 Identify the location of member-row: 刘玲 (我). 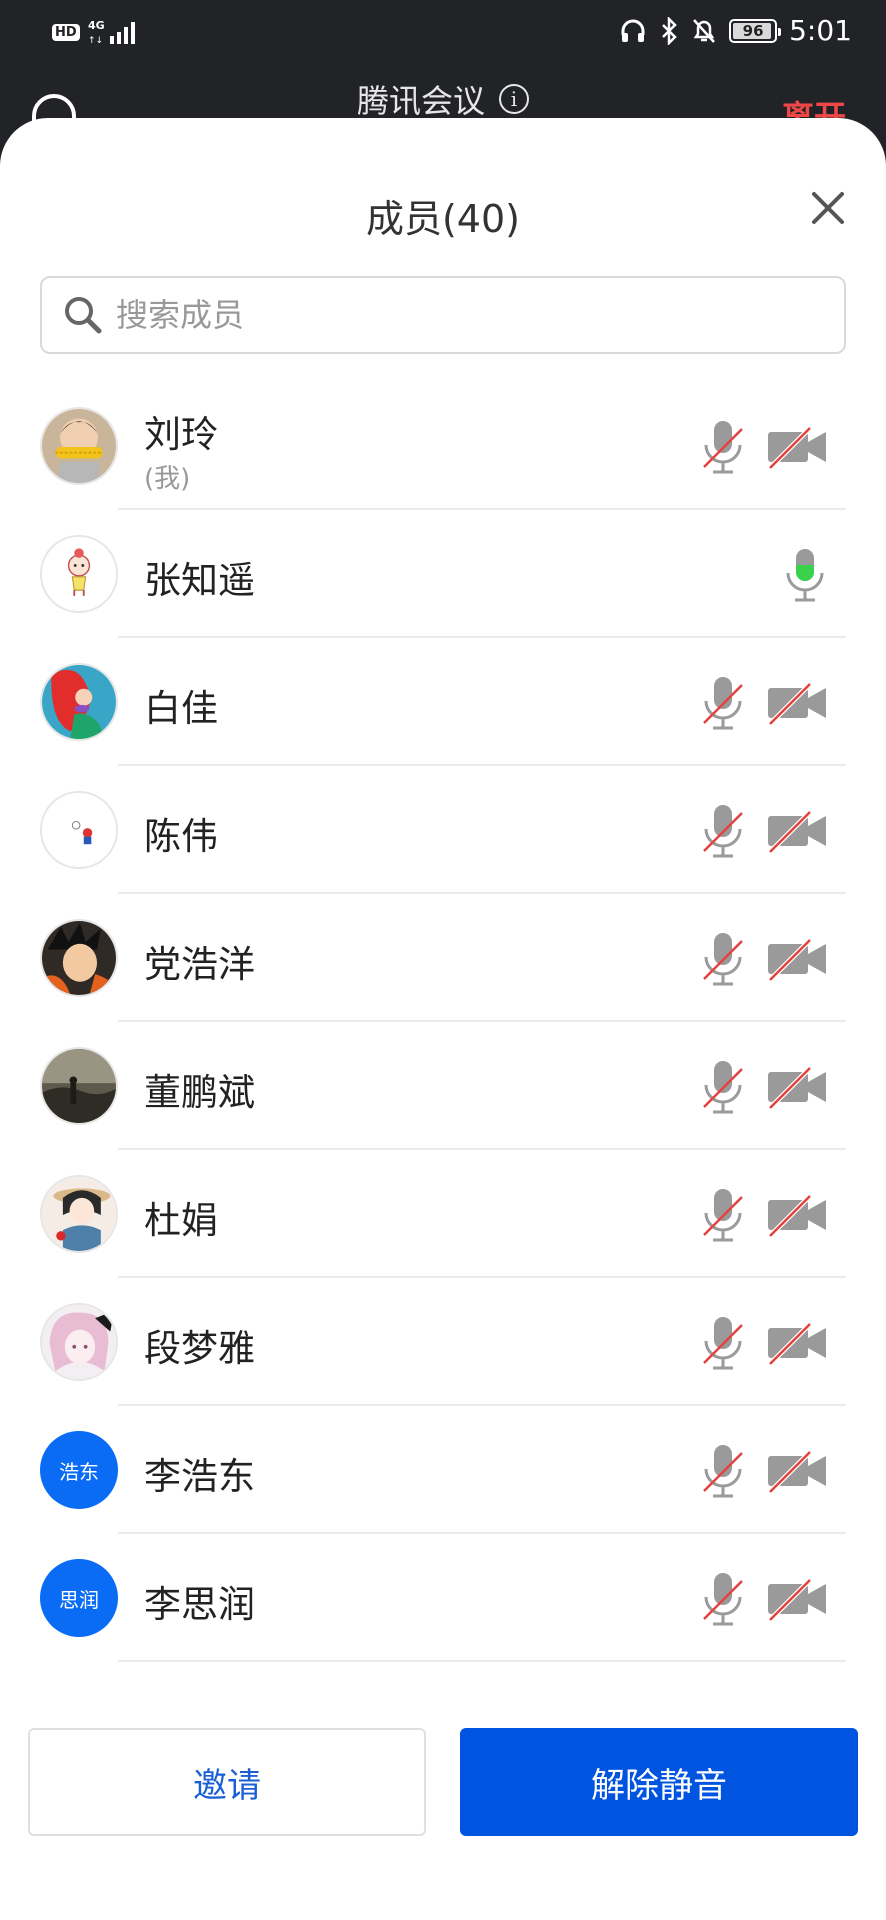
(443, 446).